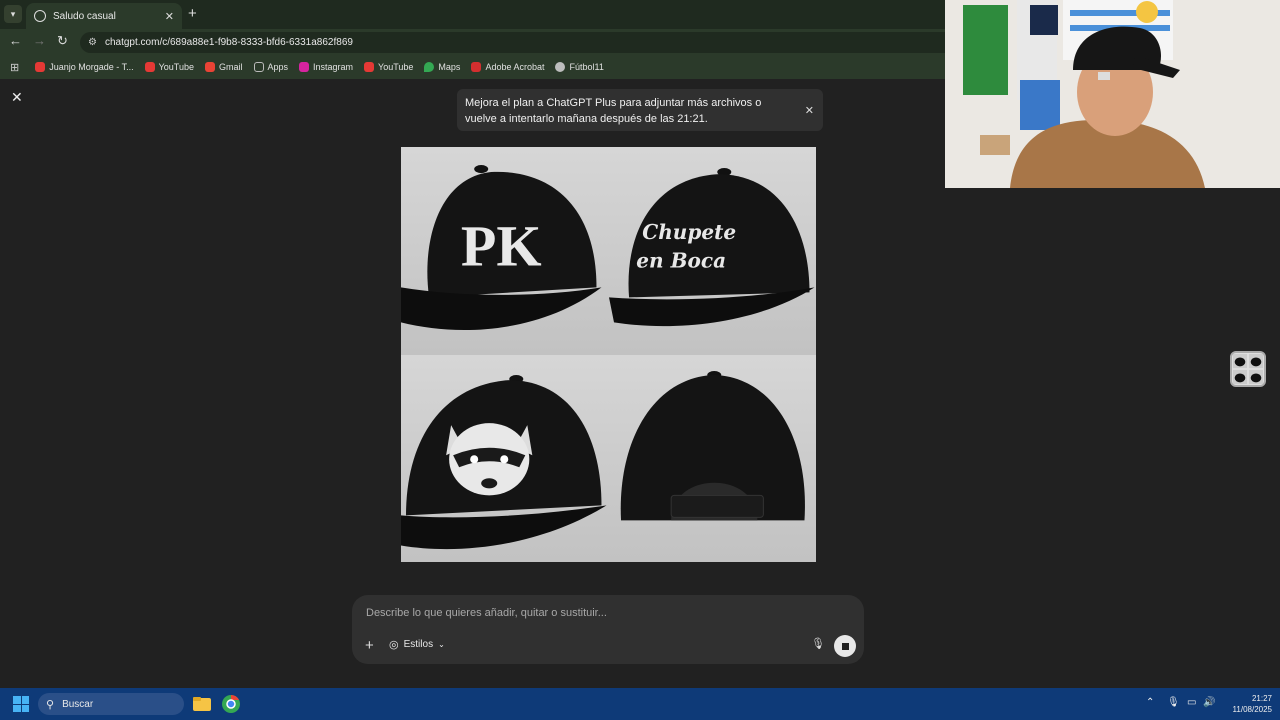 The width and height of the screenshot is (1280, 720). What do you see at coordinates (712, 445) in the screenshot?
I see `cap-back-illustration` at bounding box center [712, 445].